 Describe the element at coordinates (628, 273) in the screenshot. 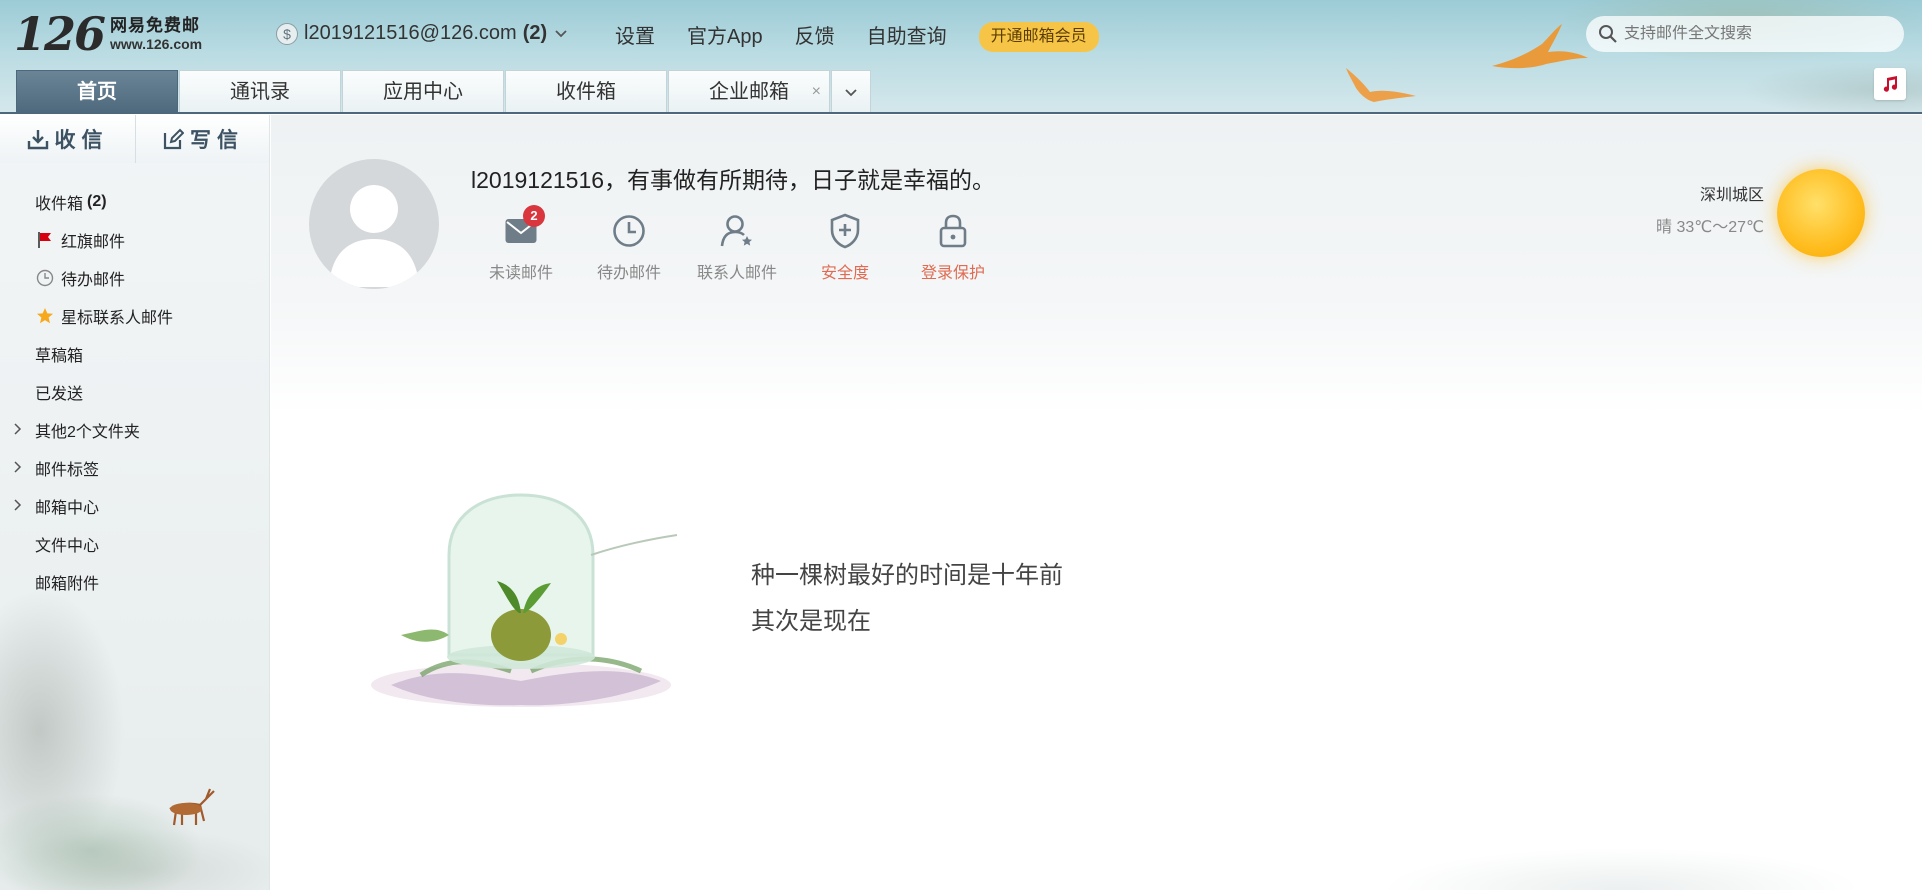

I see `quick-label: 待办邮件` at that location.